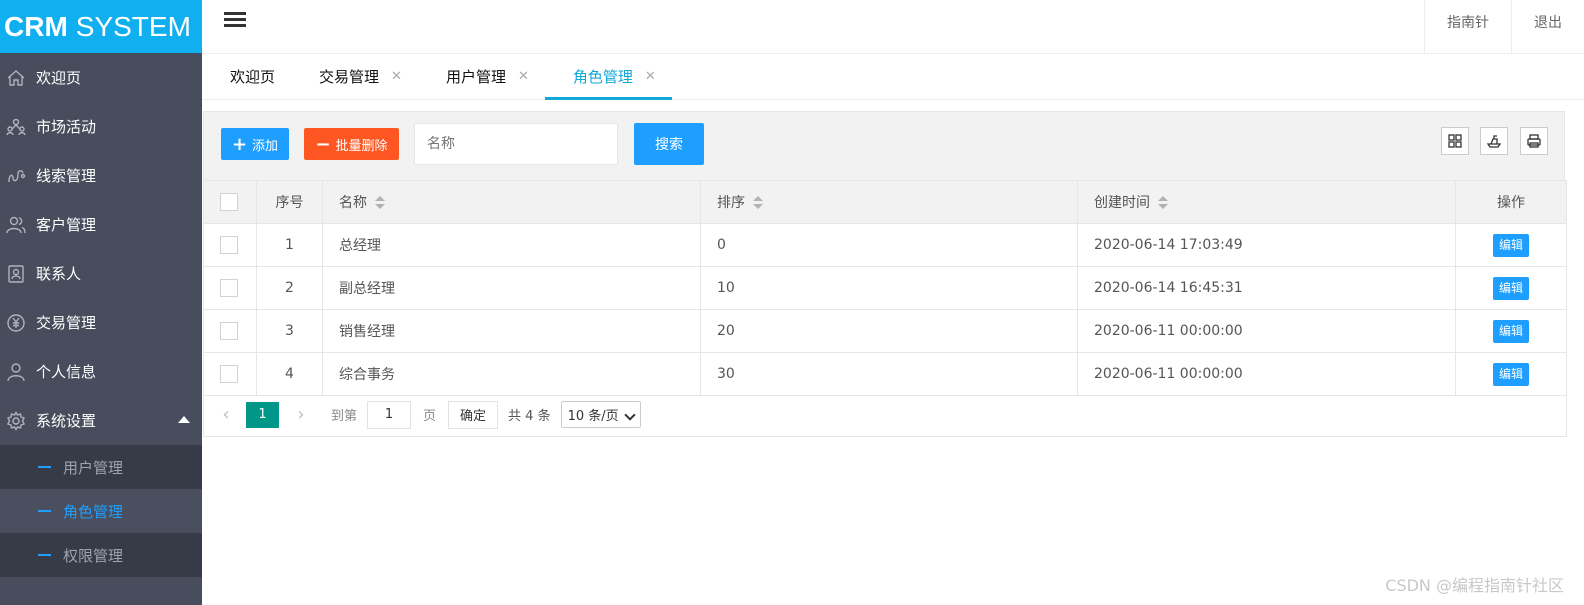  What do you see at coordinates (101, 420) in the screenshot?
I see `sidebar-item-settings: 系统设置` at bounding box center [101, 420].